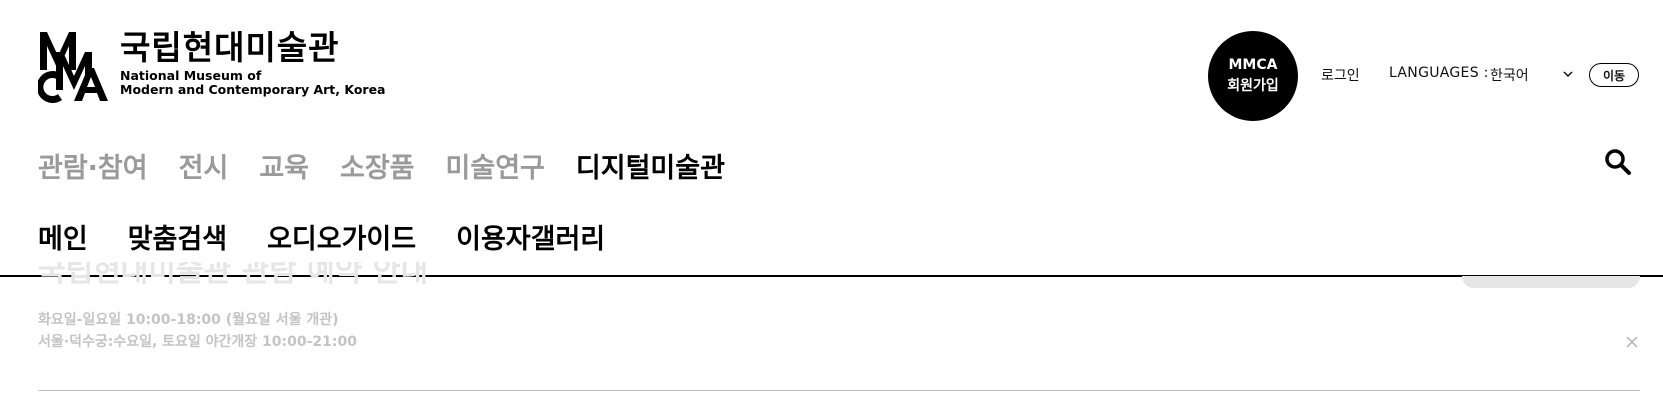  I want to click on sub-navigation: 메인 맞춤검색 오디오가이드 이용자갤러리, so click(341, 236).